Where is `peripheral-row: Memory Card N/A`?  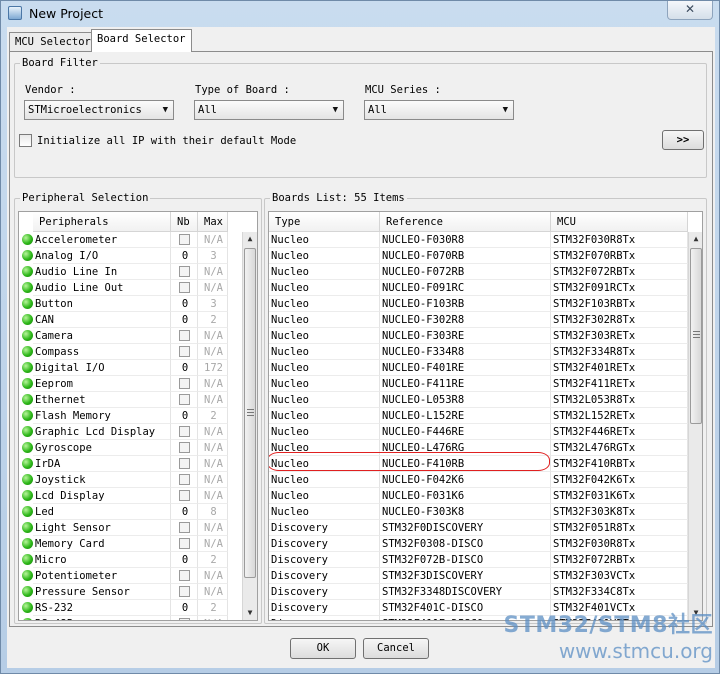
peripheral-row: Memory Card N/A is located at coordinates (130, 544).